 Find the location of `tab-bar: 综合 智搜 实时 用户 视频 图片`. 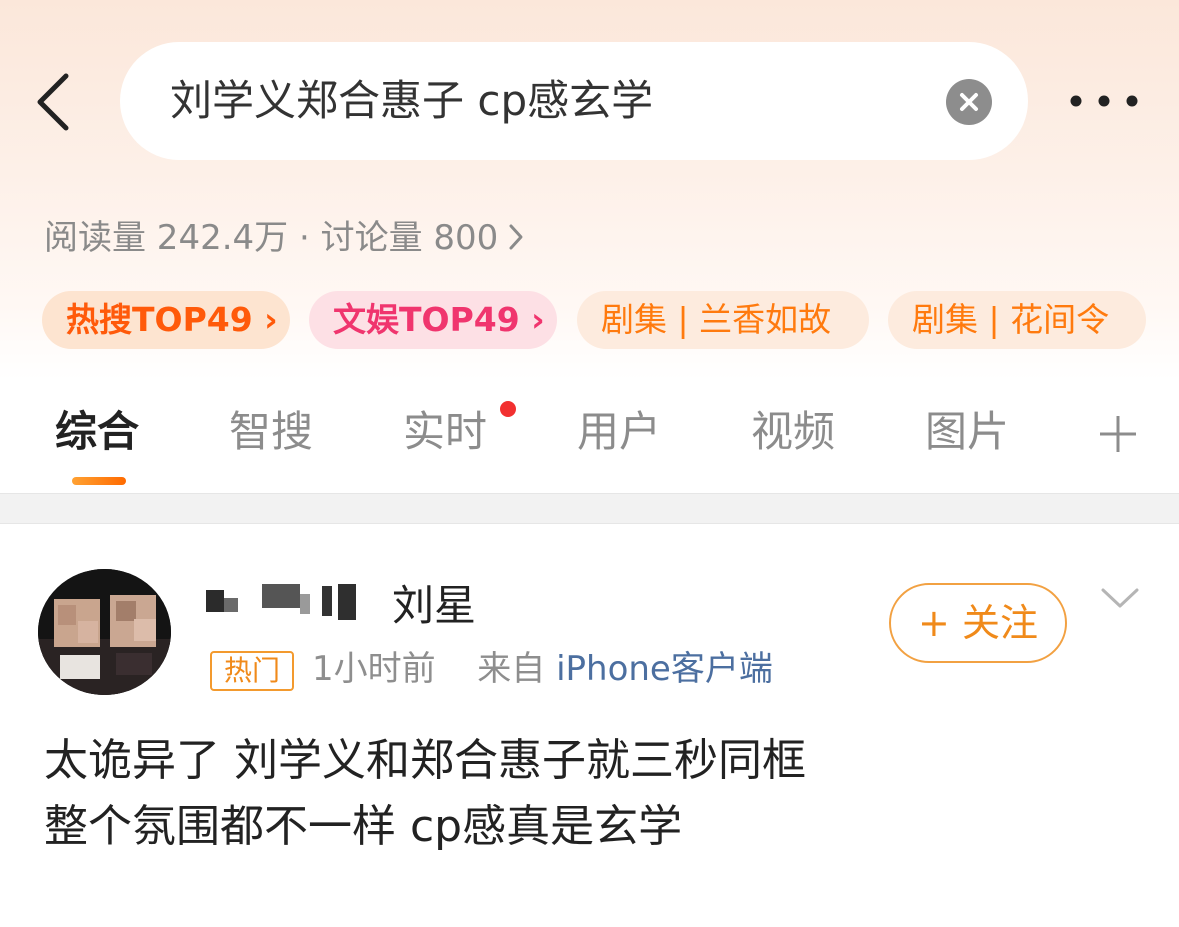

tab-bar: 综合 智搜 实时 用户 视频 图片 is located at coordinates (589, 436).